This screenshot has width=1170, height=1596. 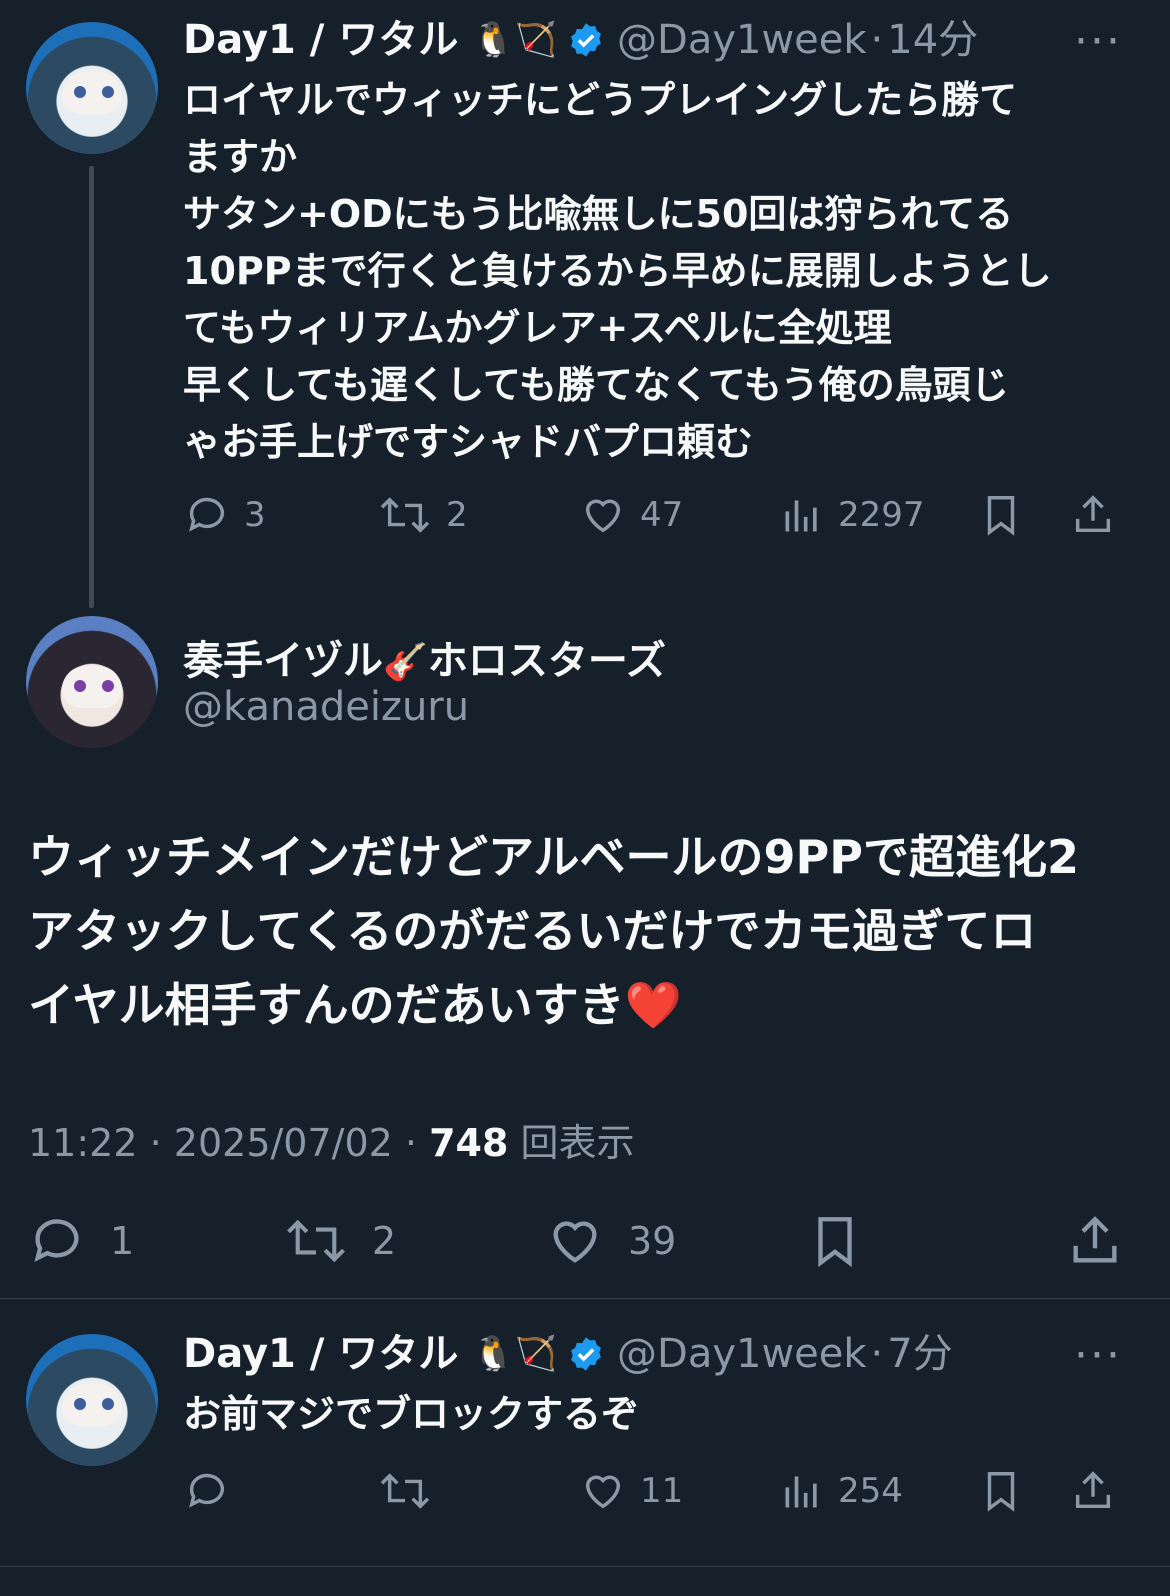 I want to click on display-name-suffix: ホロスターズ, so click(x=546, y=661).